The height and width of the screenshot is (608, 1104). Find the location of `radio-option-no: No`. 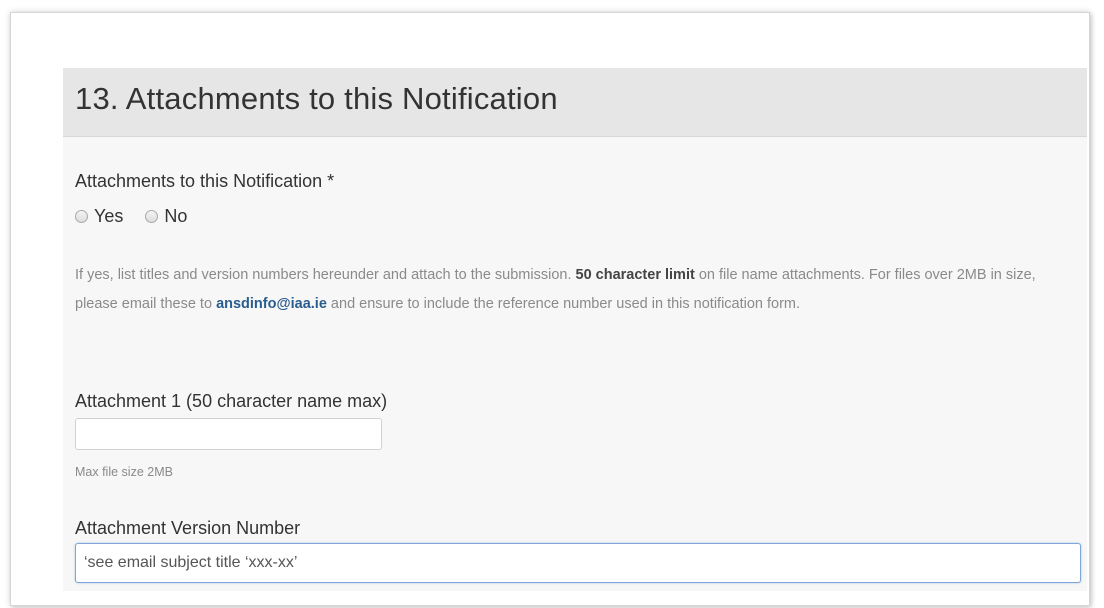

radio-option-no: No is located at coordinates (166, 216).